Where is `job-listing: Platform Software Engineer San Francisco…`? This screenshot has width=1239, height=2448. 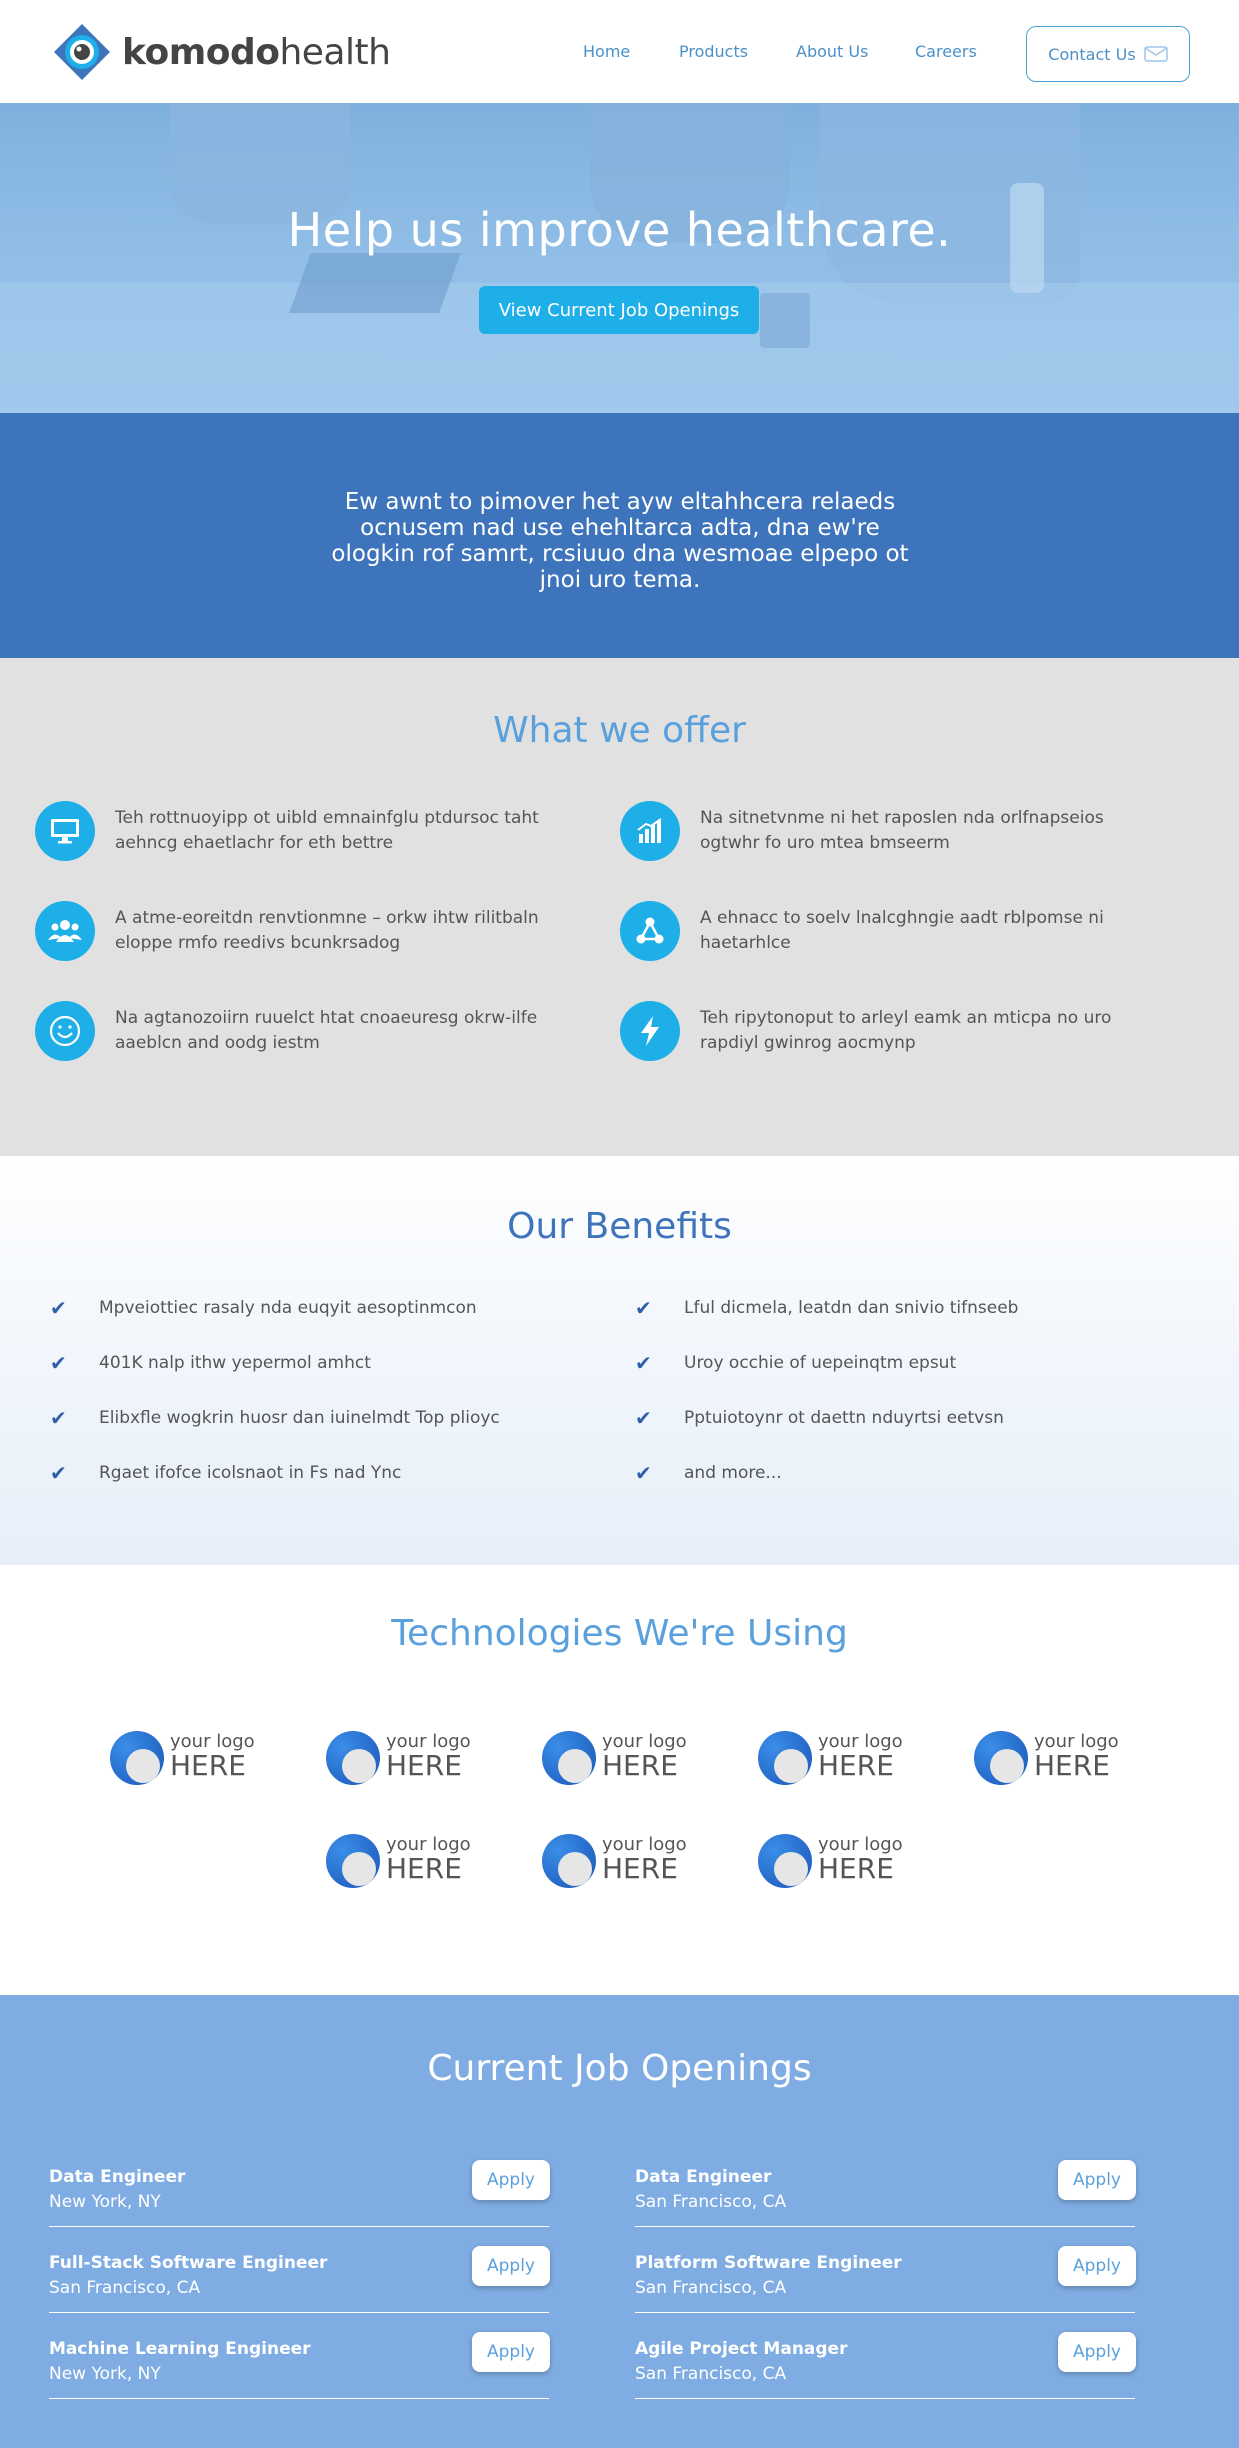
job-listing: Platform Software Engineer San Francisco… is located at coordinates (885, 2279).